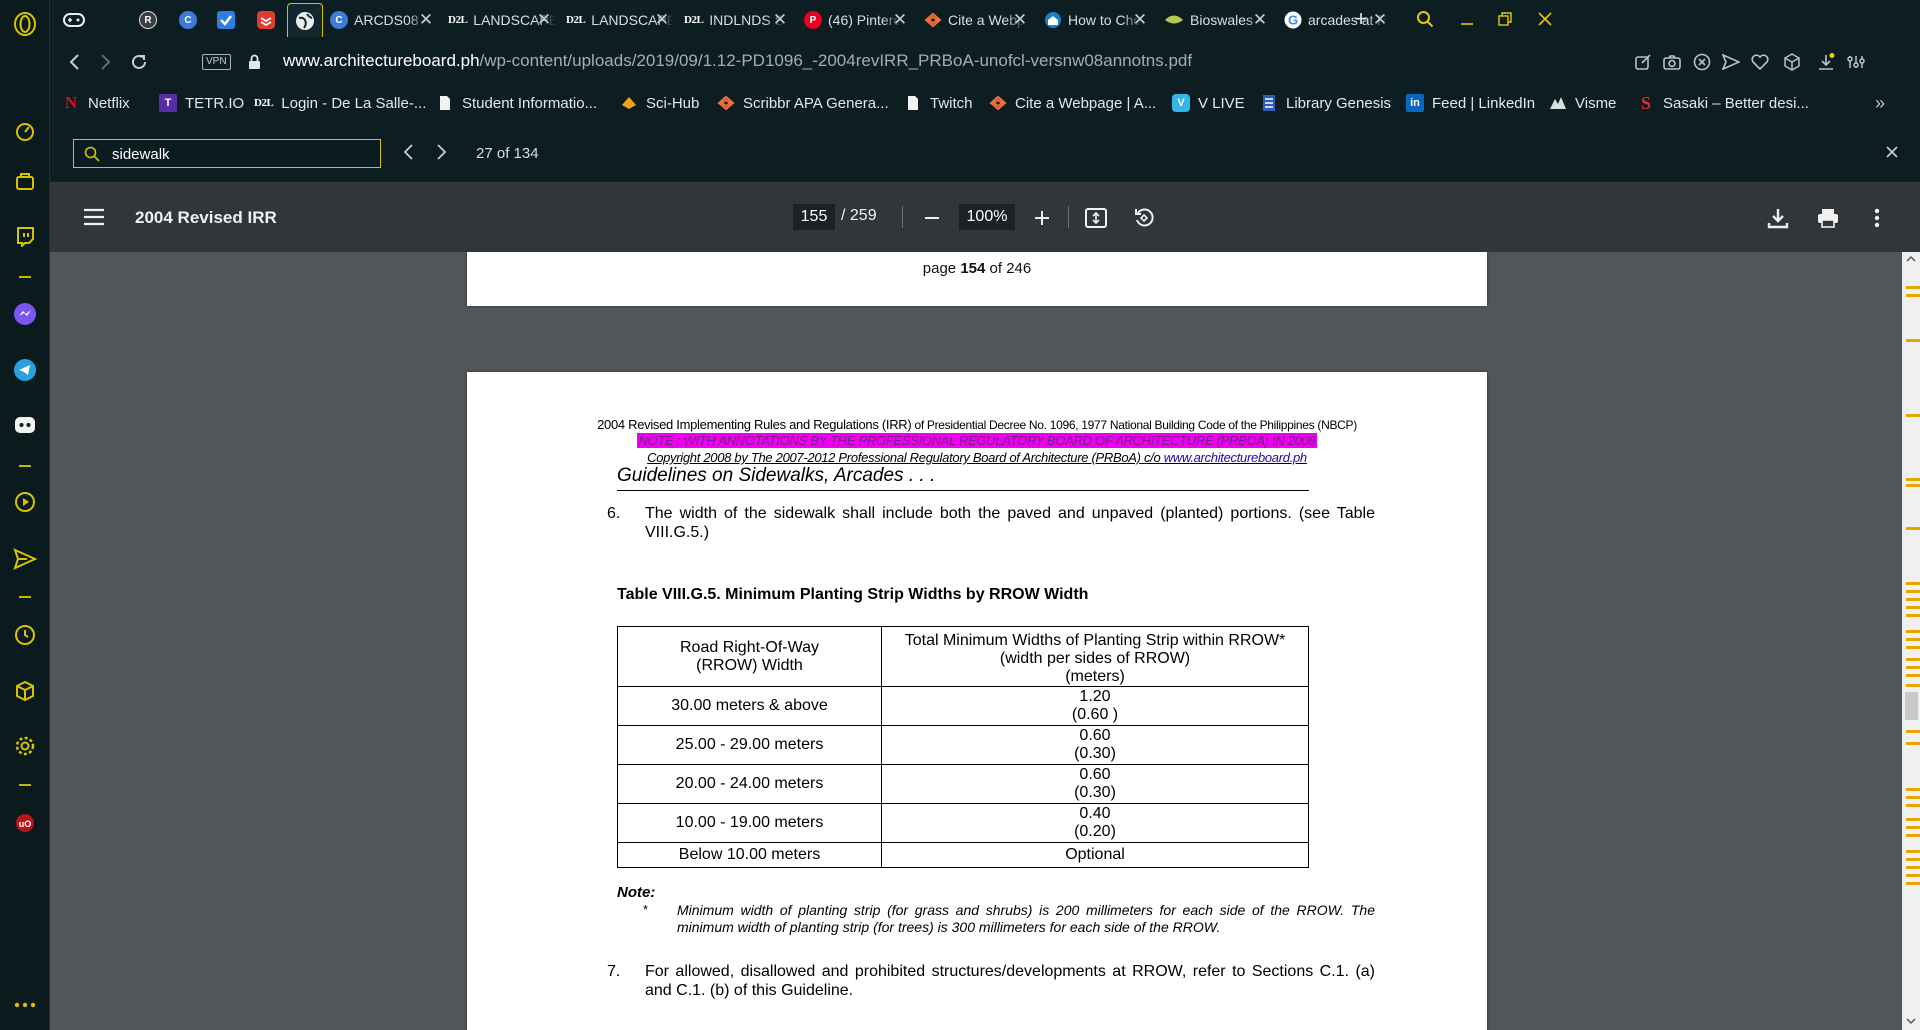 The width and height of the screenshot is (1920, 1030). What do you see at coordinates (1325, 103) in the screenshot?
I see `bookmark-library-genesis: Library Genesis` at bounding box center [1325, 103].